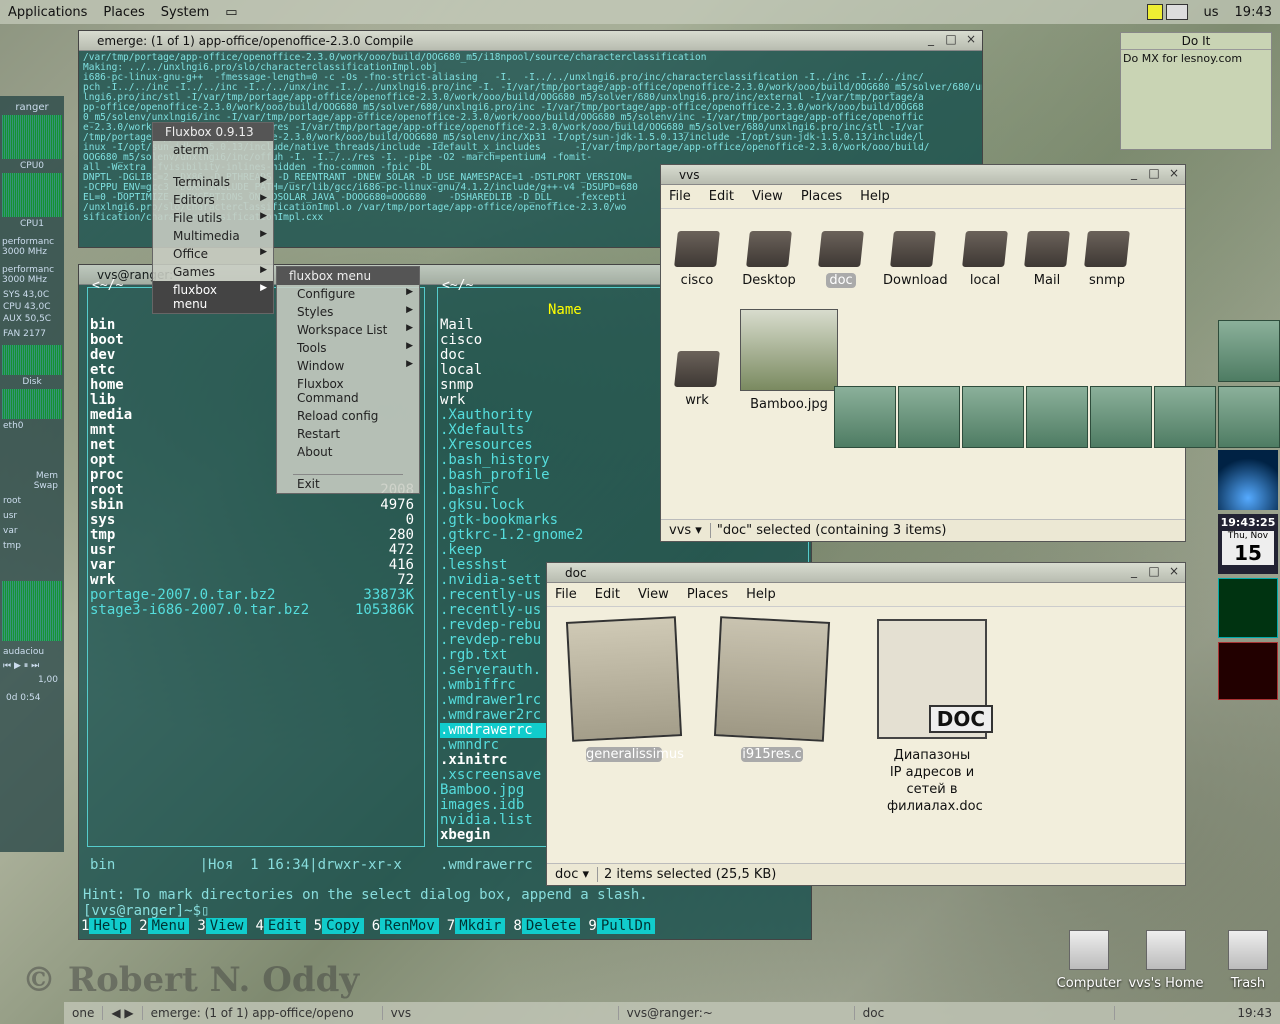  Describe the element at coordinates (348, 391) in the screenshot. I see `menu-item: Fluxbox Command` at that location.